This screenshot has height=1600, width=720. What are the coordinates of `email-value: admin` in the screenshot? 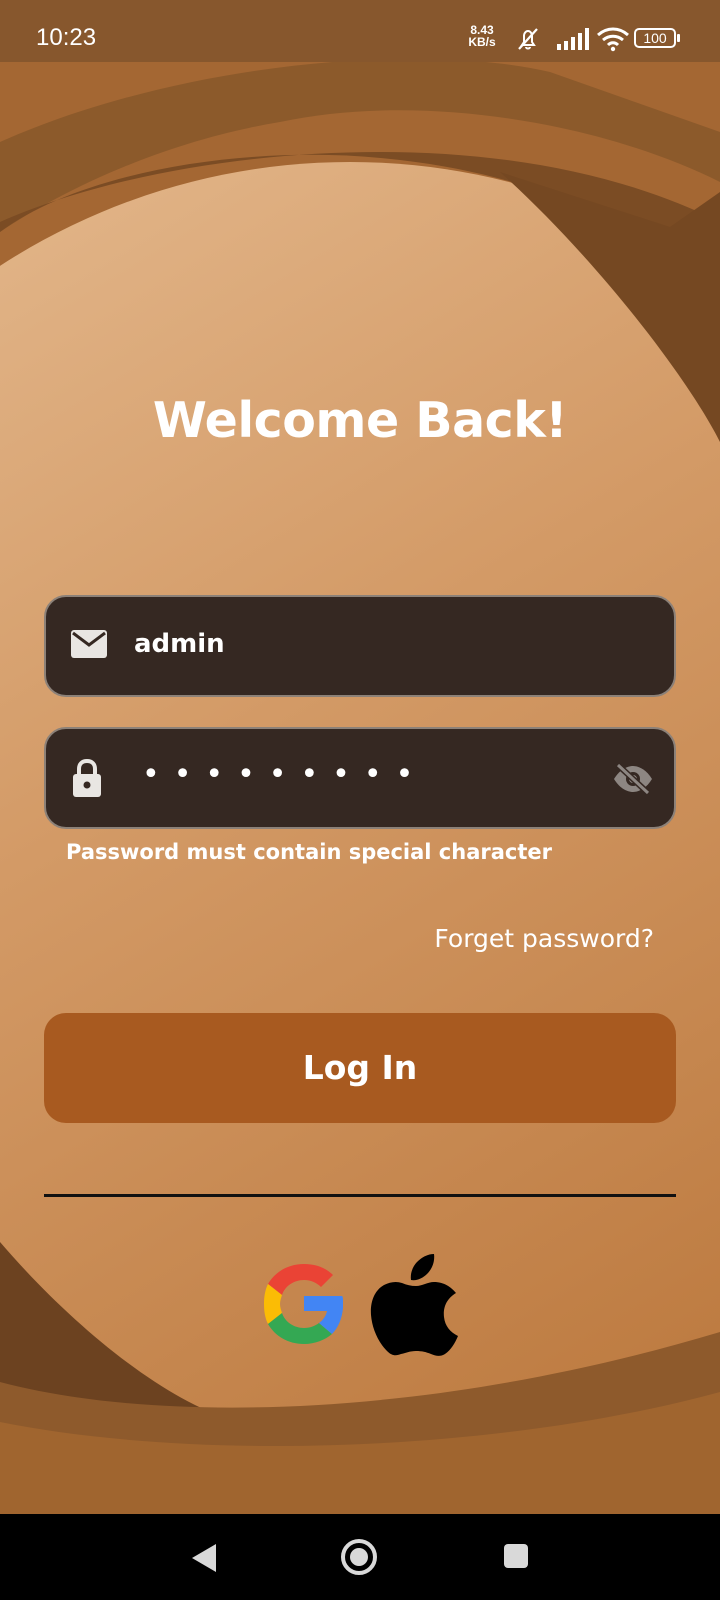 It's located at (179, 644).